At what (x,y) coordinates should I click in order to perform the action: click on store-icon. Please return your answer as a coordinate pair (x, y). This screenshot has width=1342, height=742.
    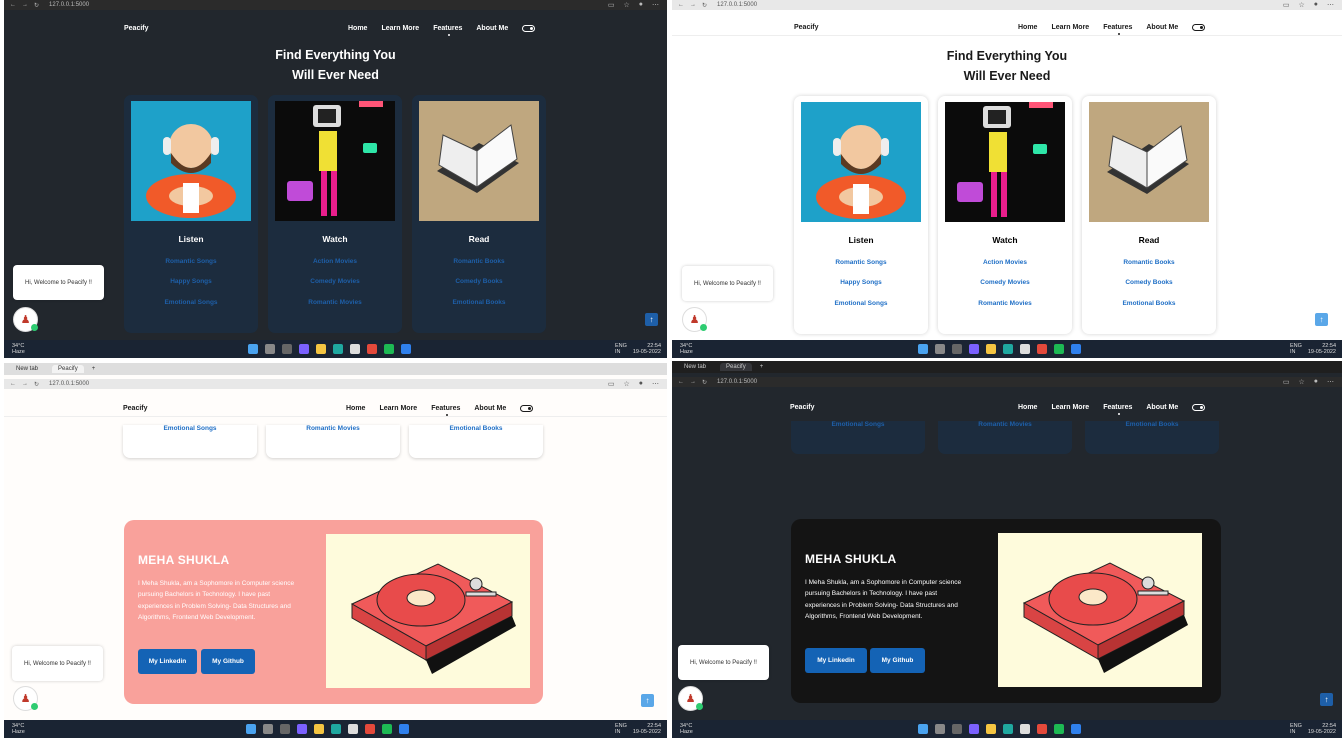
    Looking at the image, I should click on (1025, 729).